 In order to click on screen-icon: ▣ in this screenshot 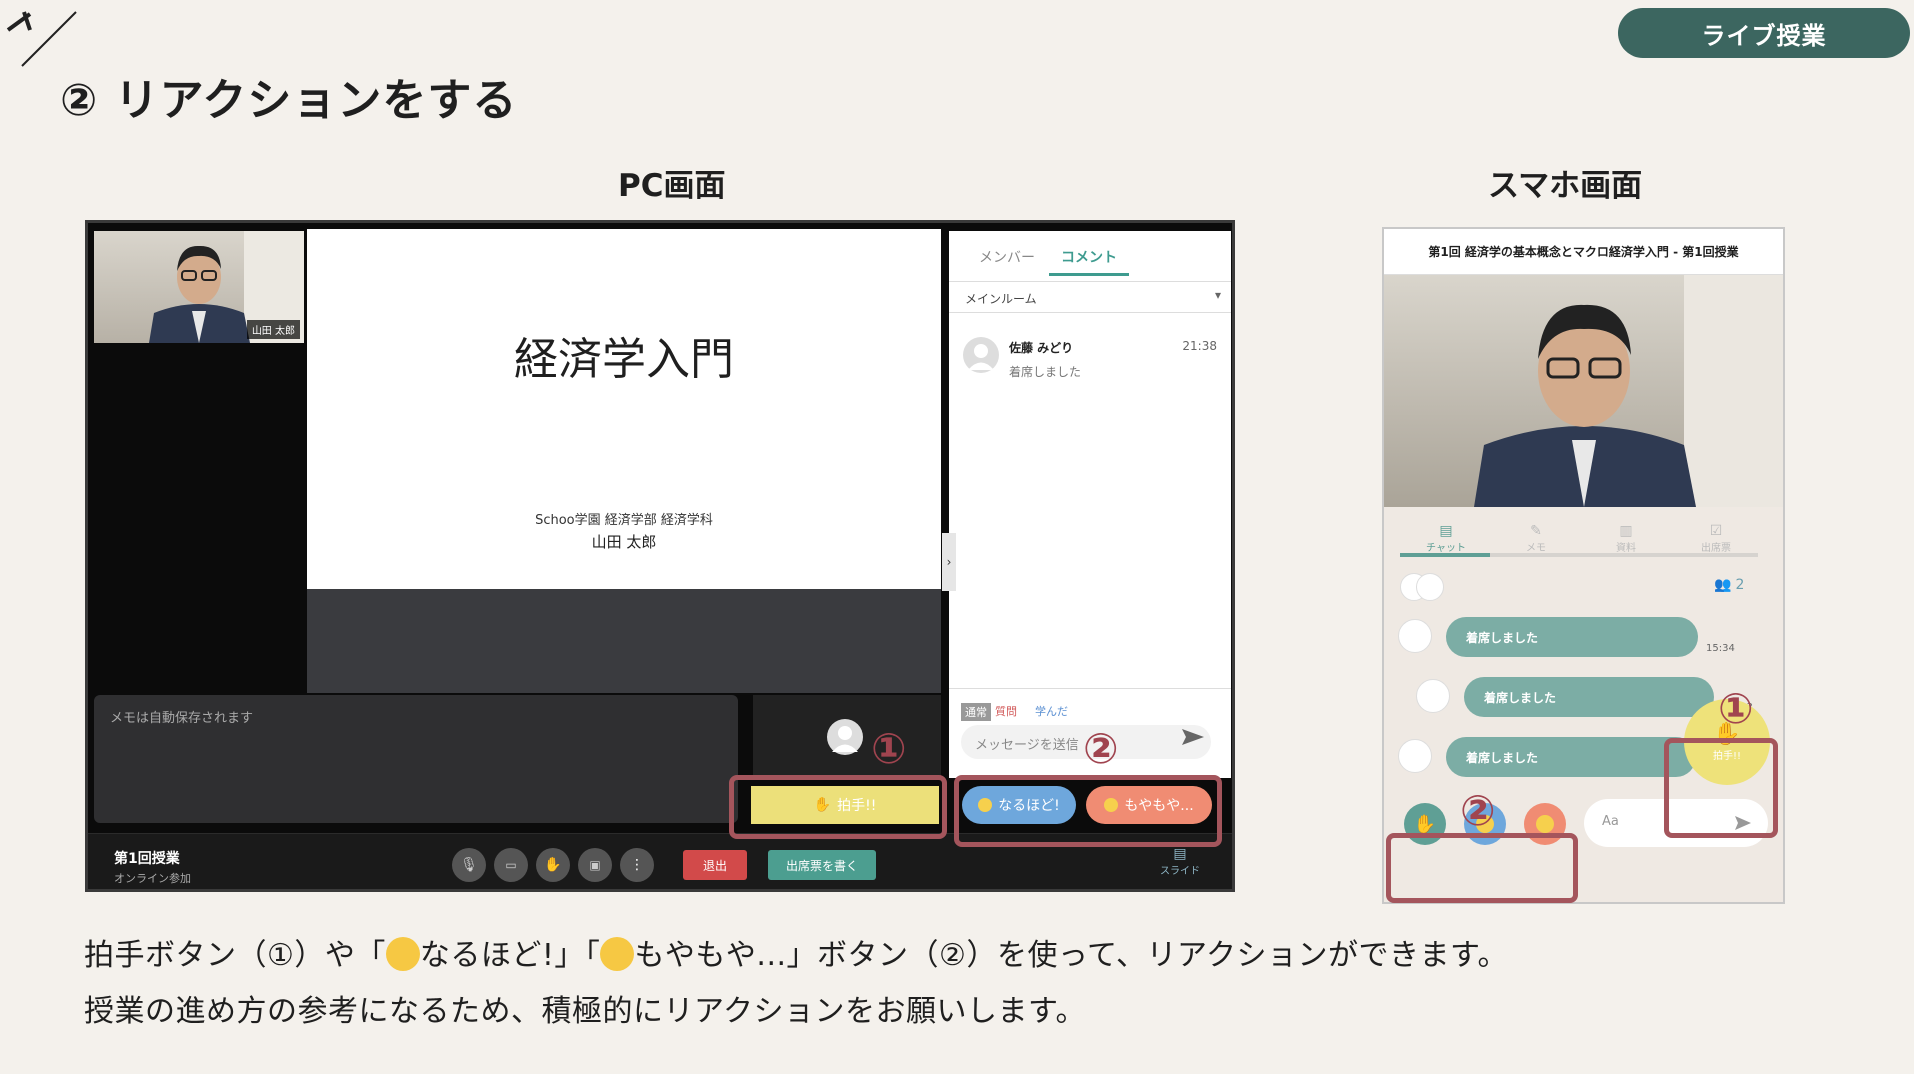, I will do `click(595, 865)`.